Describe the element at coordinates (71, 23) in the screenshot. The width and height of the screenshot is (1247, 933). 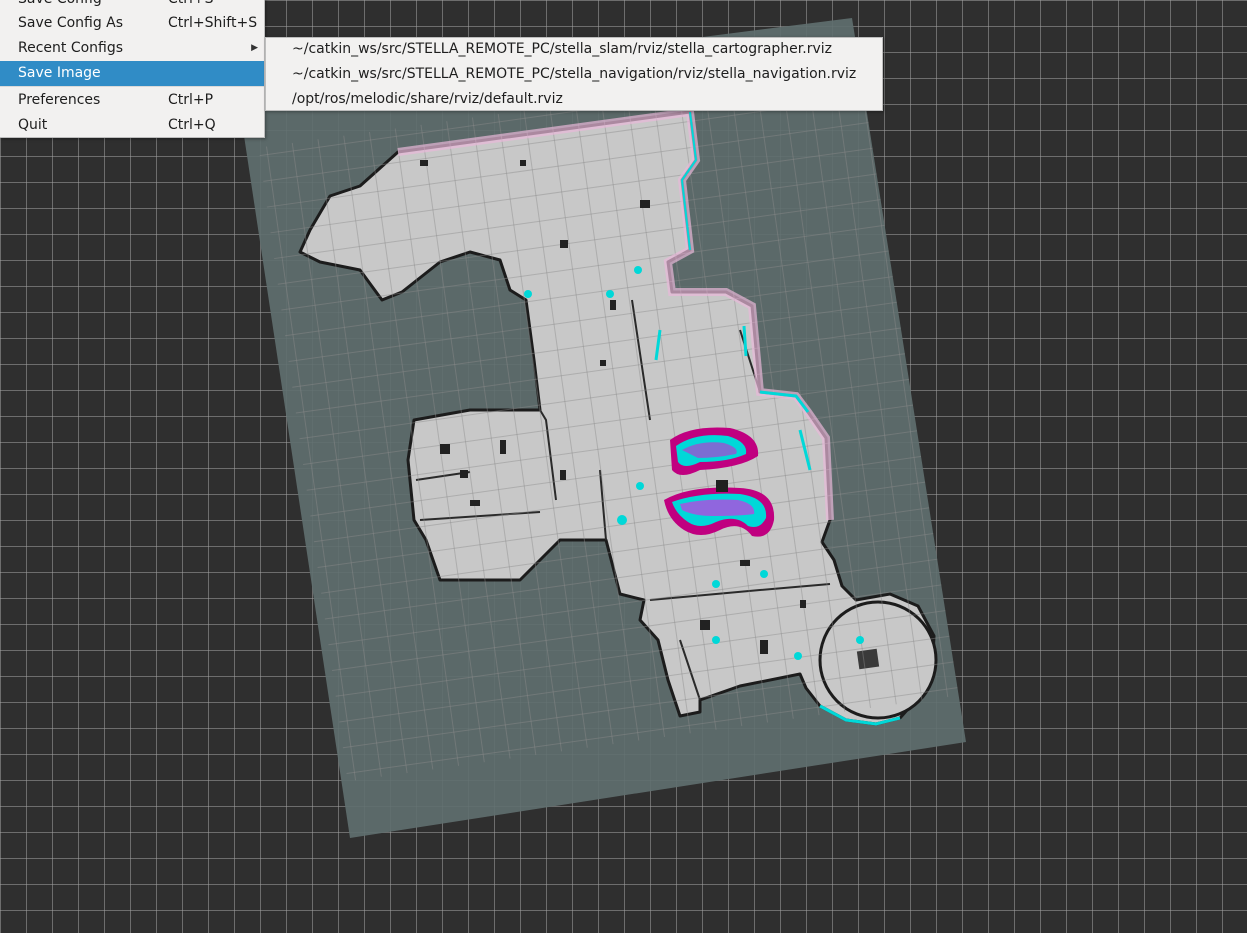
I see `menu-item-label: Save Config As` at that location.